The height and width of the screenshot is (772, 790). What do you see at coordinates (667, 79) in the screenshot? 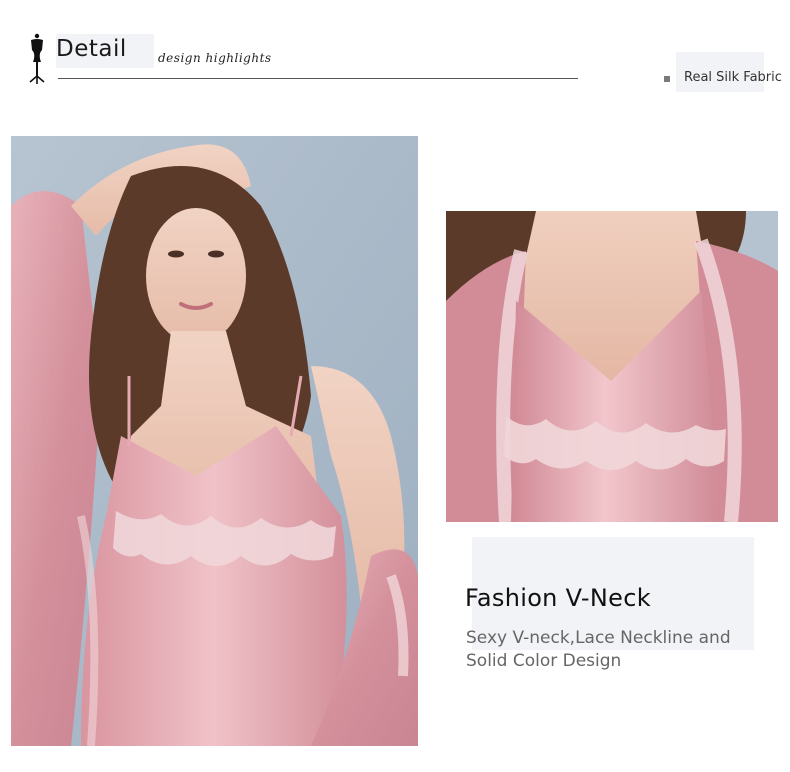
I see `square-bullet-icon` at bounding box center [667, 79].